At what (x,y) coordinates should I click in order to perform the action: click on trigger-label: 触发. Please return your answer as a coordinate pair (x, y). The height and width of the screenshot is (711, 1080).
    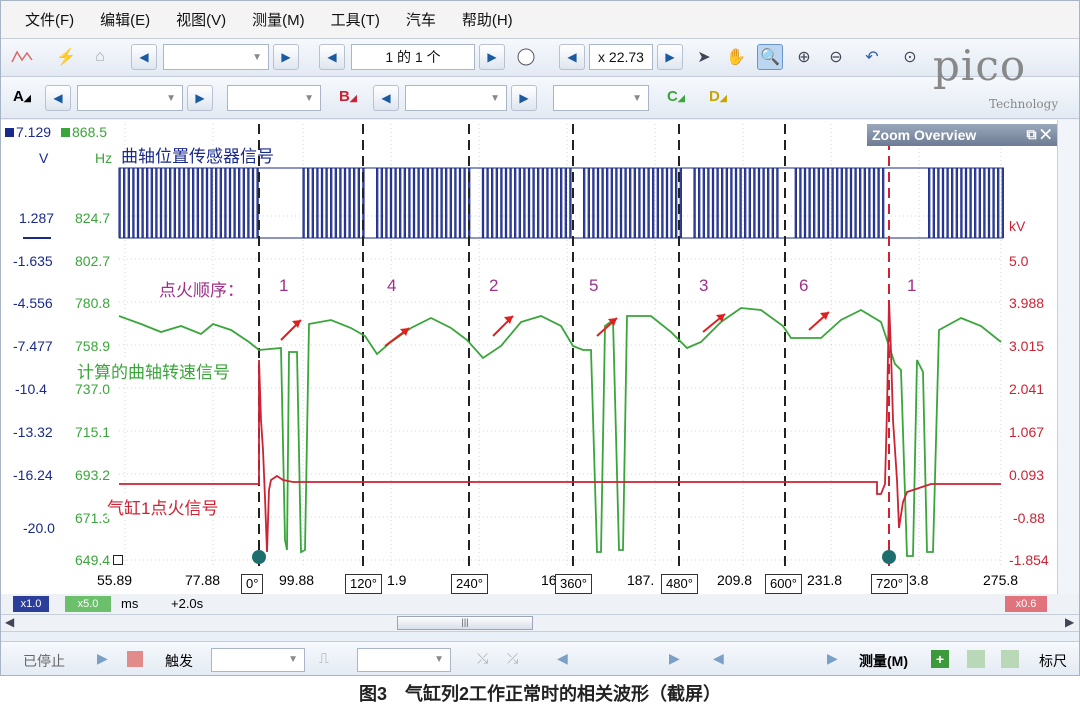
    Looking at the image, I should click on (179, 661).